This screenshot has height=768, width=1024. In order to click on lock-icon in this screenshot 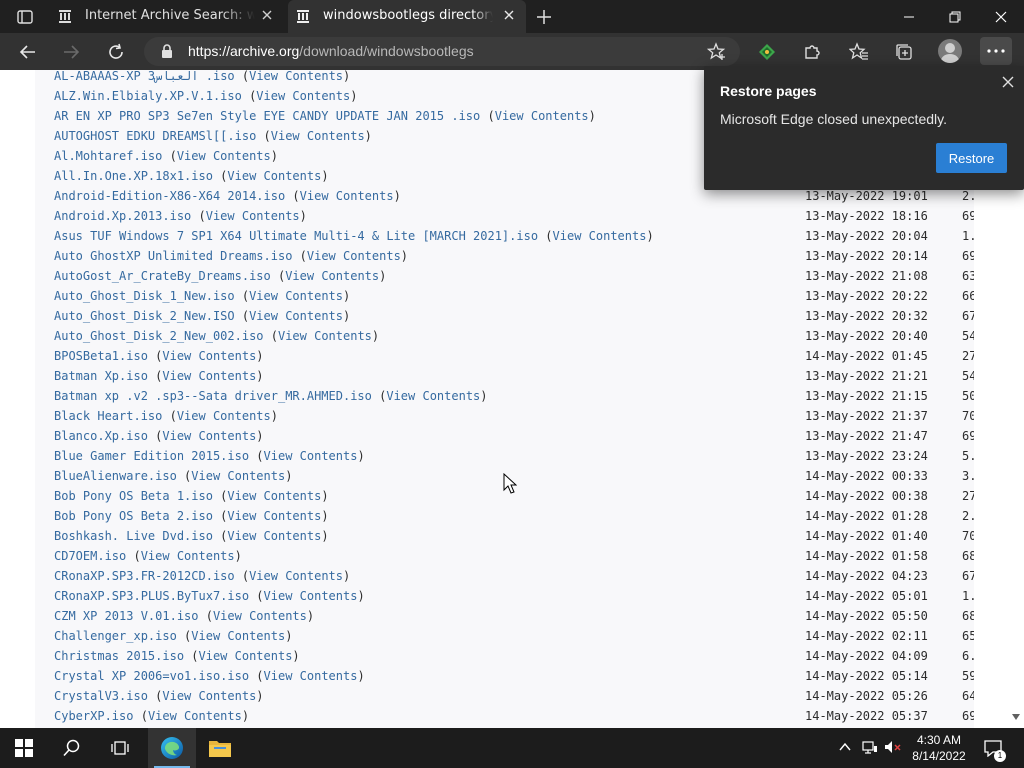, I will do `click(167, 53)`.